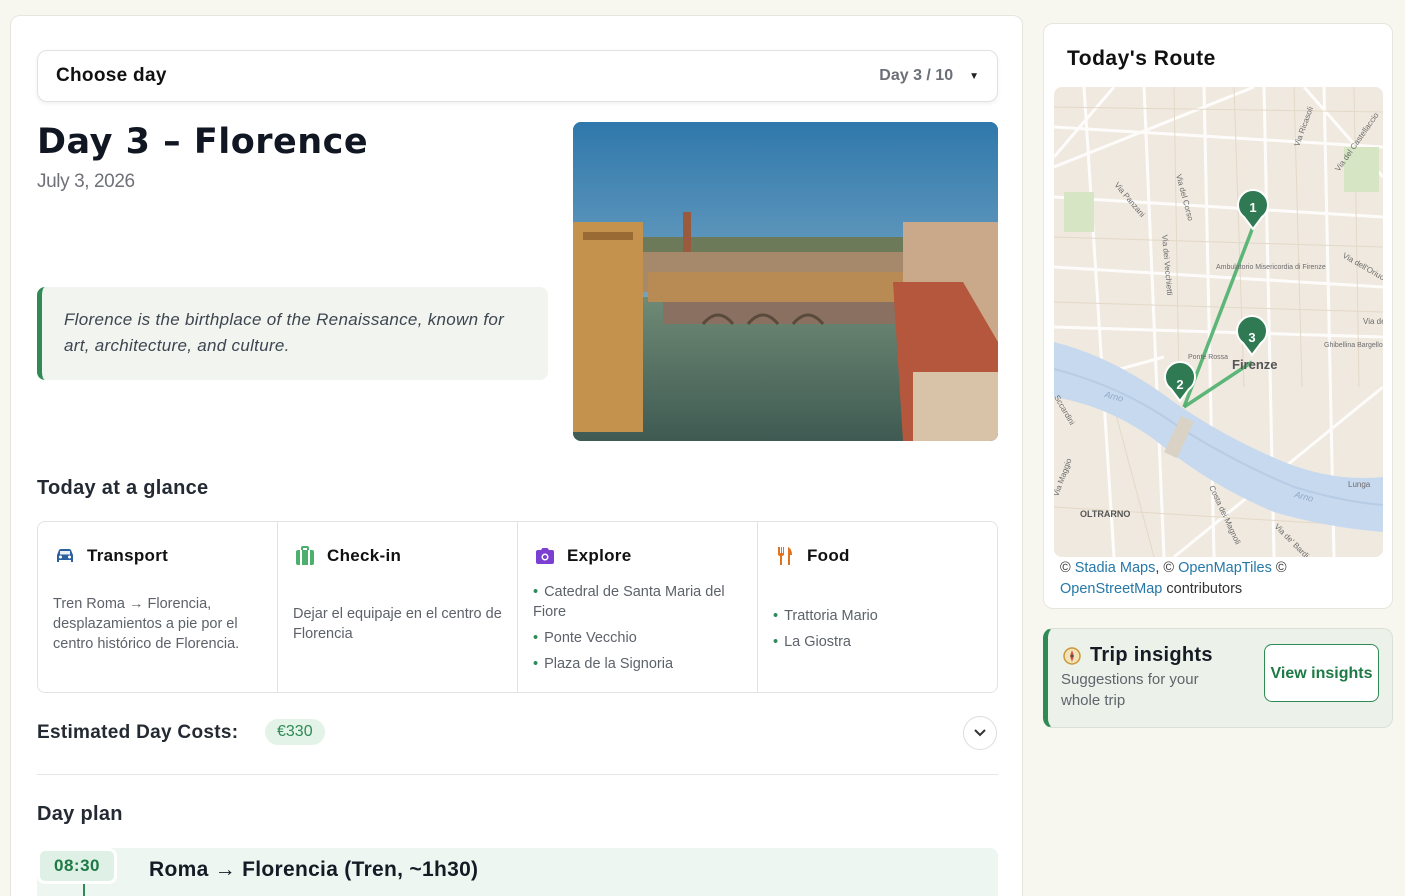 This screenshot has height=896, width=1405. What do you see at coordinates (599, 555) in the screenshot?
I see `explore-label: Explore` at bounding box center [599, 555].